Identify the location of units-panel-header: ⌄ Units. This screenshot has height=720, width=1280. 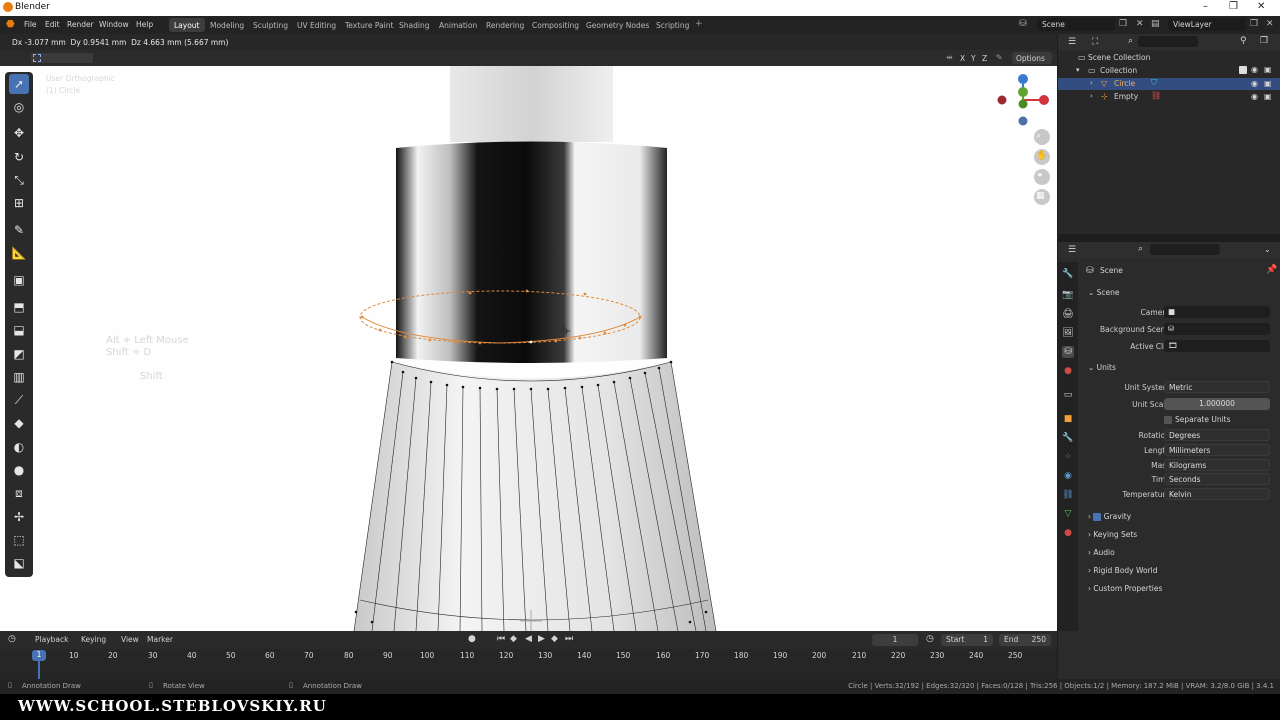
(1102, 367).